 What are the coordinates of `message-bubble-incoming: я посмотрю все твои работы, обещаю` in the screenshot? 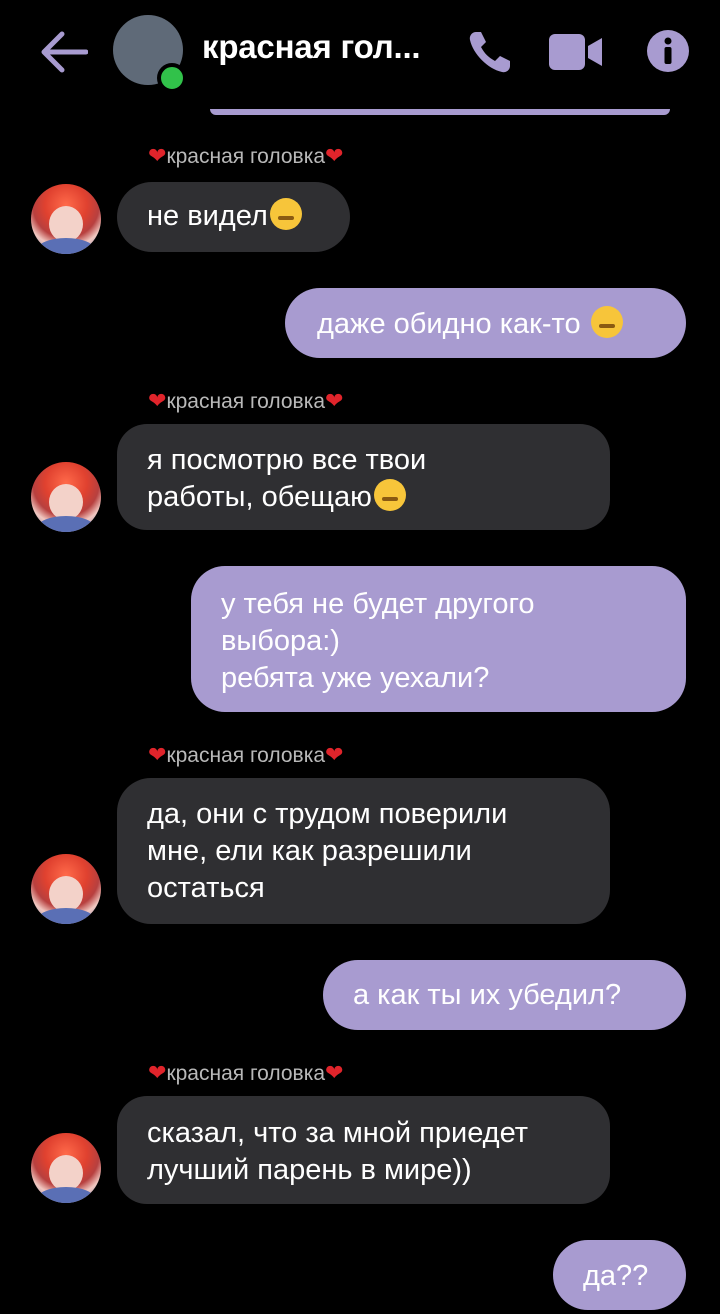 It's located at (363, 477).